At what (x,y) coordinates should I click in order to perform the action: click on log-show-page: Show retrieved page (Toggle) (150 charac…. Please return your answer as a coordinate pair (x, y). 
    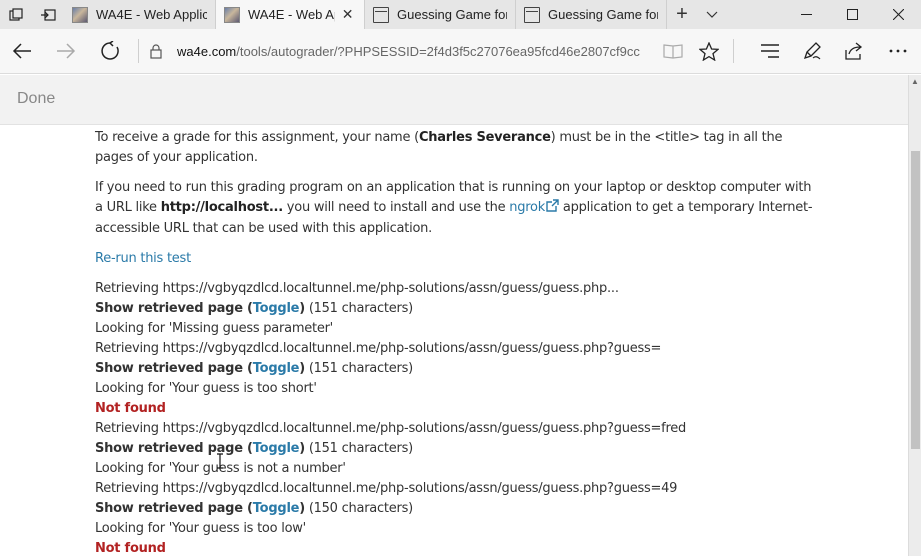
    Looking at the image, I should click on (455, 509).